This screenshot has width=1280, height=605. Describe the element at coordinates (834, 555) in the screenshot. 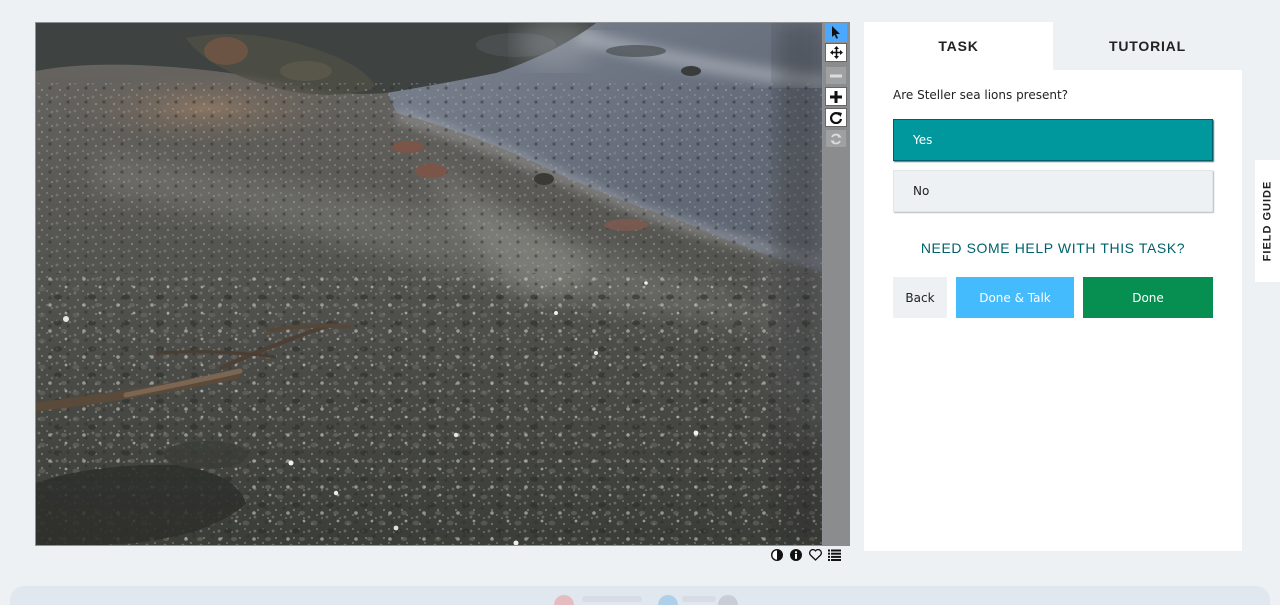

I see `collections-icon` at that location.